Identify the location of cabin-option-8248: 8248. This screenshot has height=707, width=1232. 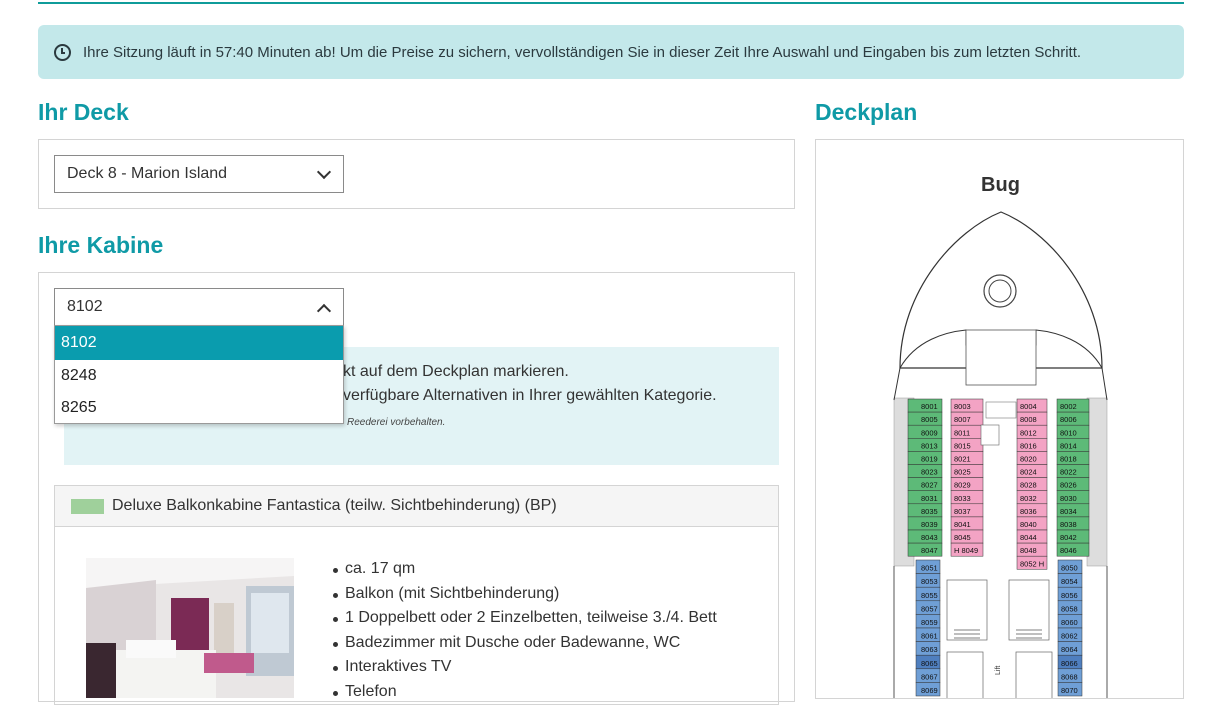
(199, 376).